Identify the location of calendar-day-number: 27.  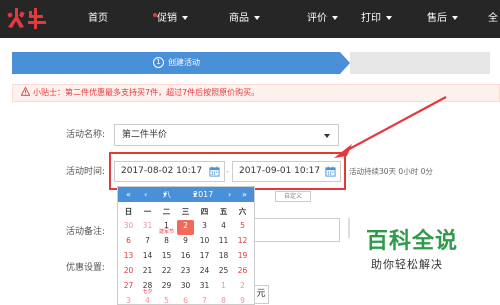
(128, 285).